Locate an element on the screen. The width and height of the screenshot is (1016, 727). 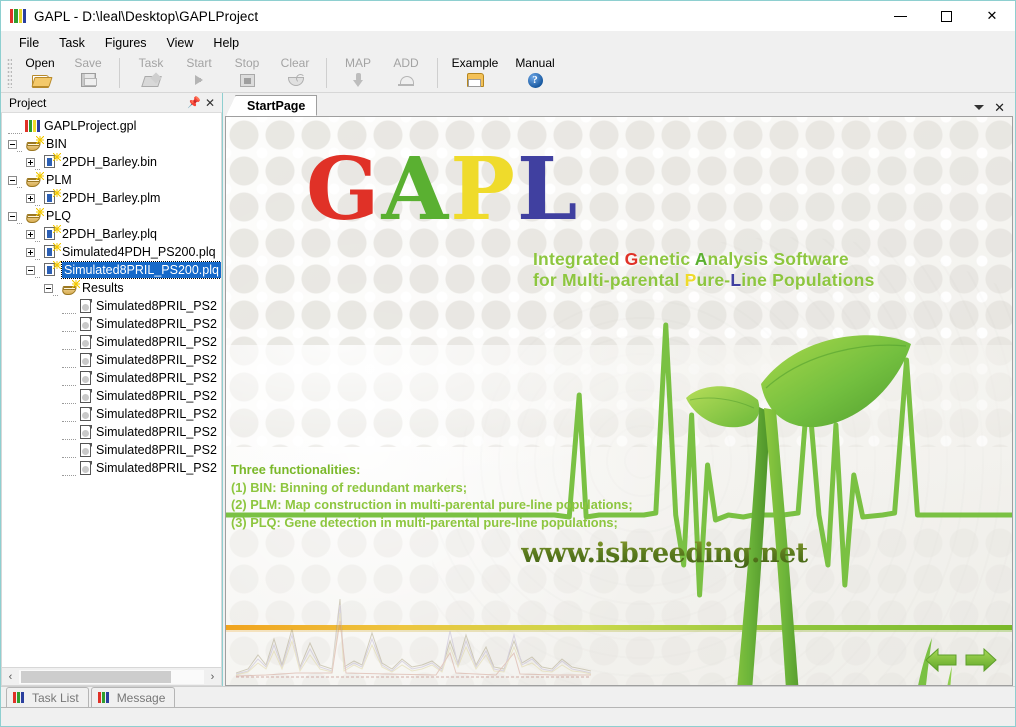
title-bar: GAPL - D:\leal\Desktop\GAPLProject ✕ is located at coordinates (508, 16).